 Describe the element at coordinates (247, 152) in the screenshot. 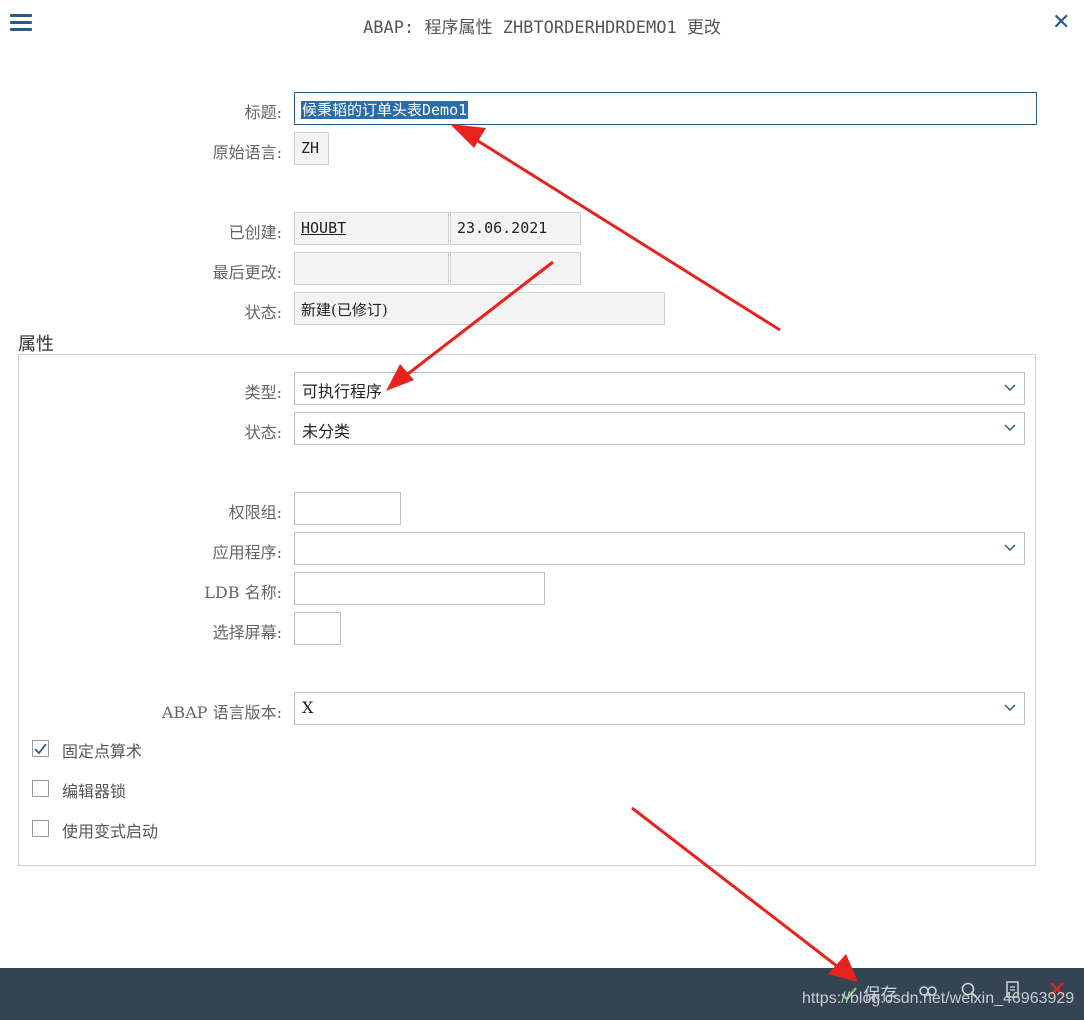

I see `original-language-label: 原始语言:` at that location.